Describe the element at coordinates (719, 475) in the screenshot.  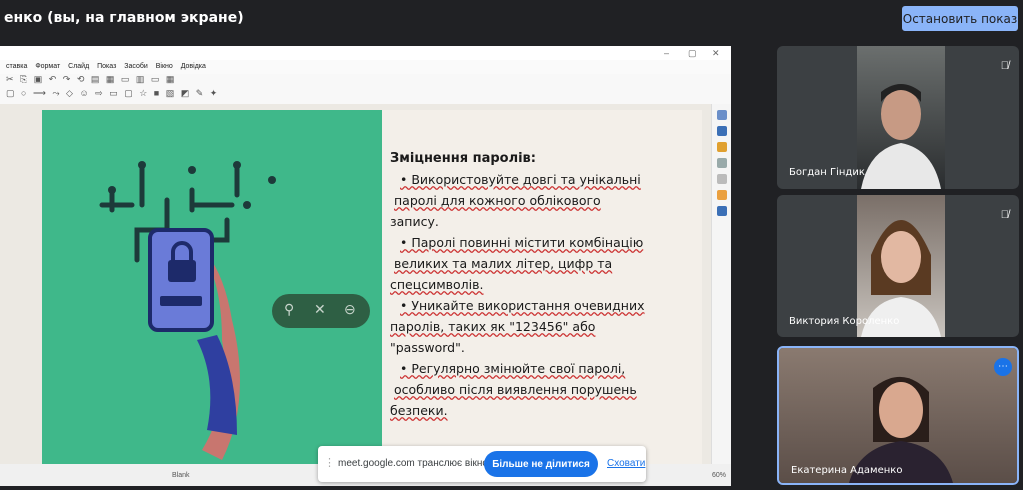
I see `zoom-level: 60%` at that location.